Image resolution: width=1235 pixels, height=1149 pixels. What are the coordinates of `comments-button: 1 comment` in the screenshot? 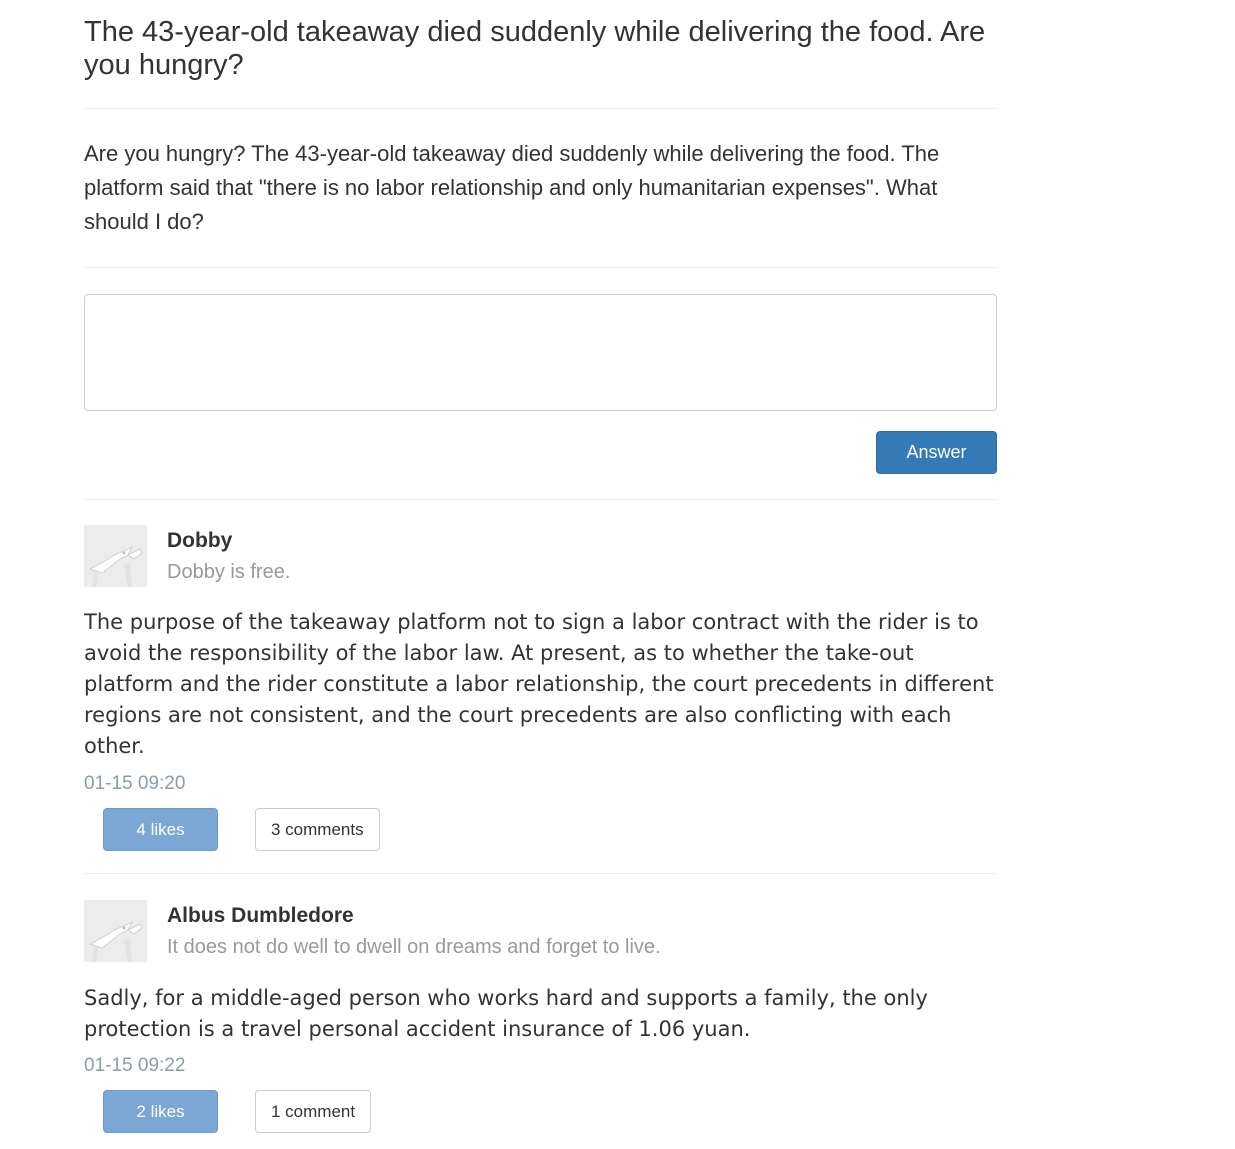 It's located at (313, 1111).